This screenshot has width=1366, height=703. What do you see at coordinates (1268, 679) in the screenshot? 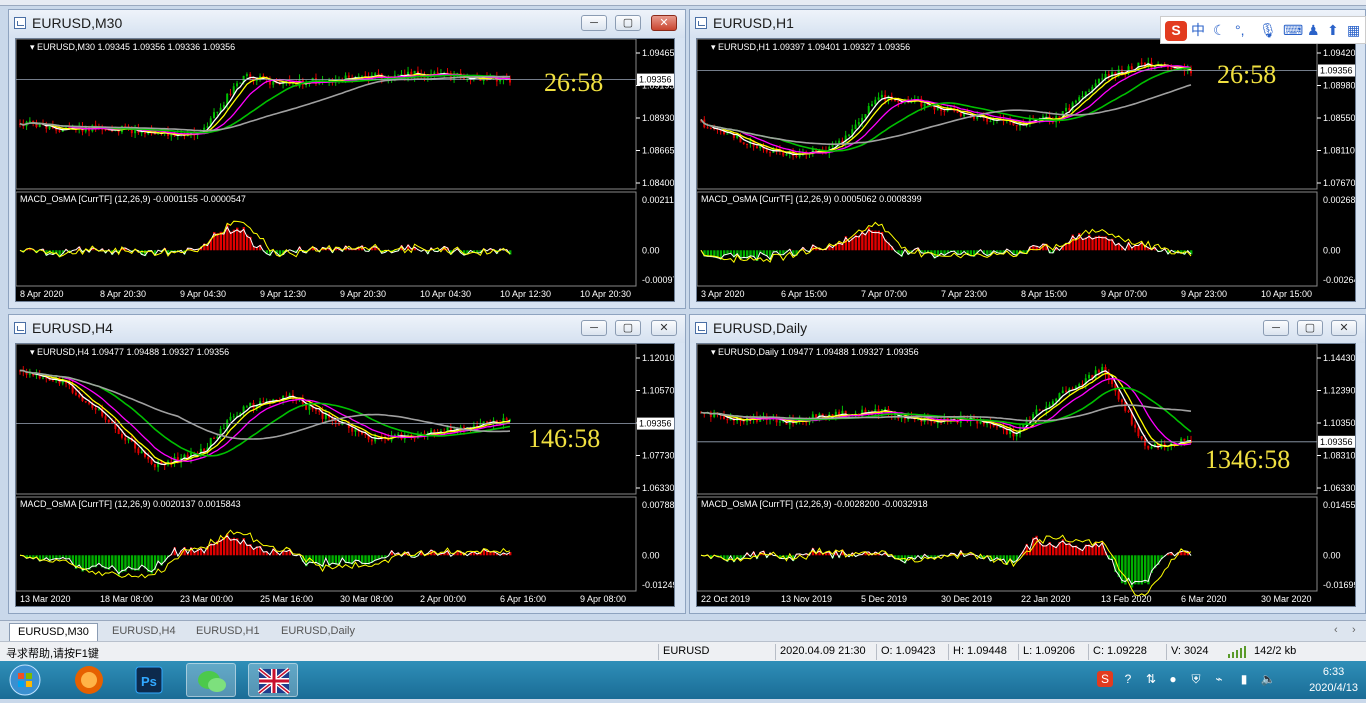
I see `volume-icon: 🔈` at bounding box center [1268, 679].